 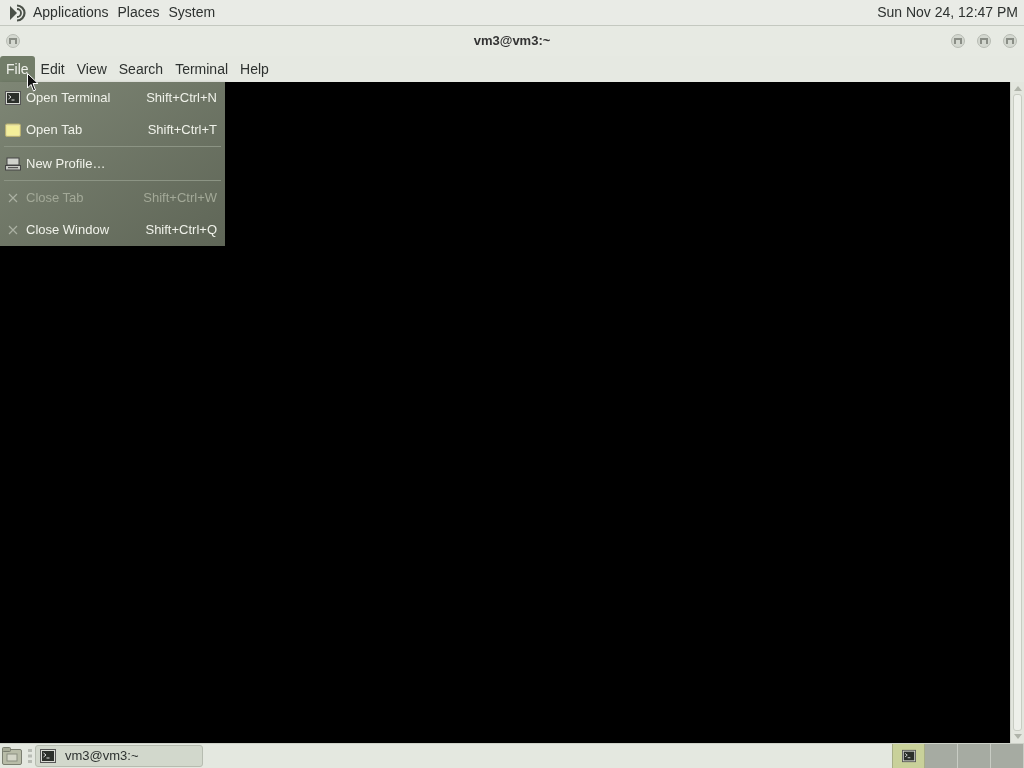 What do you see at coordinates (512, 41) in the screenshot?
I see `window-title: vm3@vm3:~` at bounding box center [512, 41].